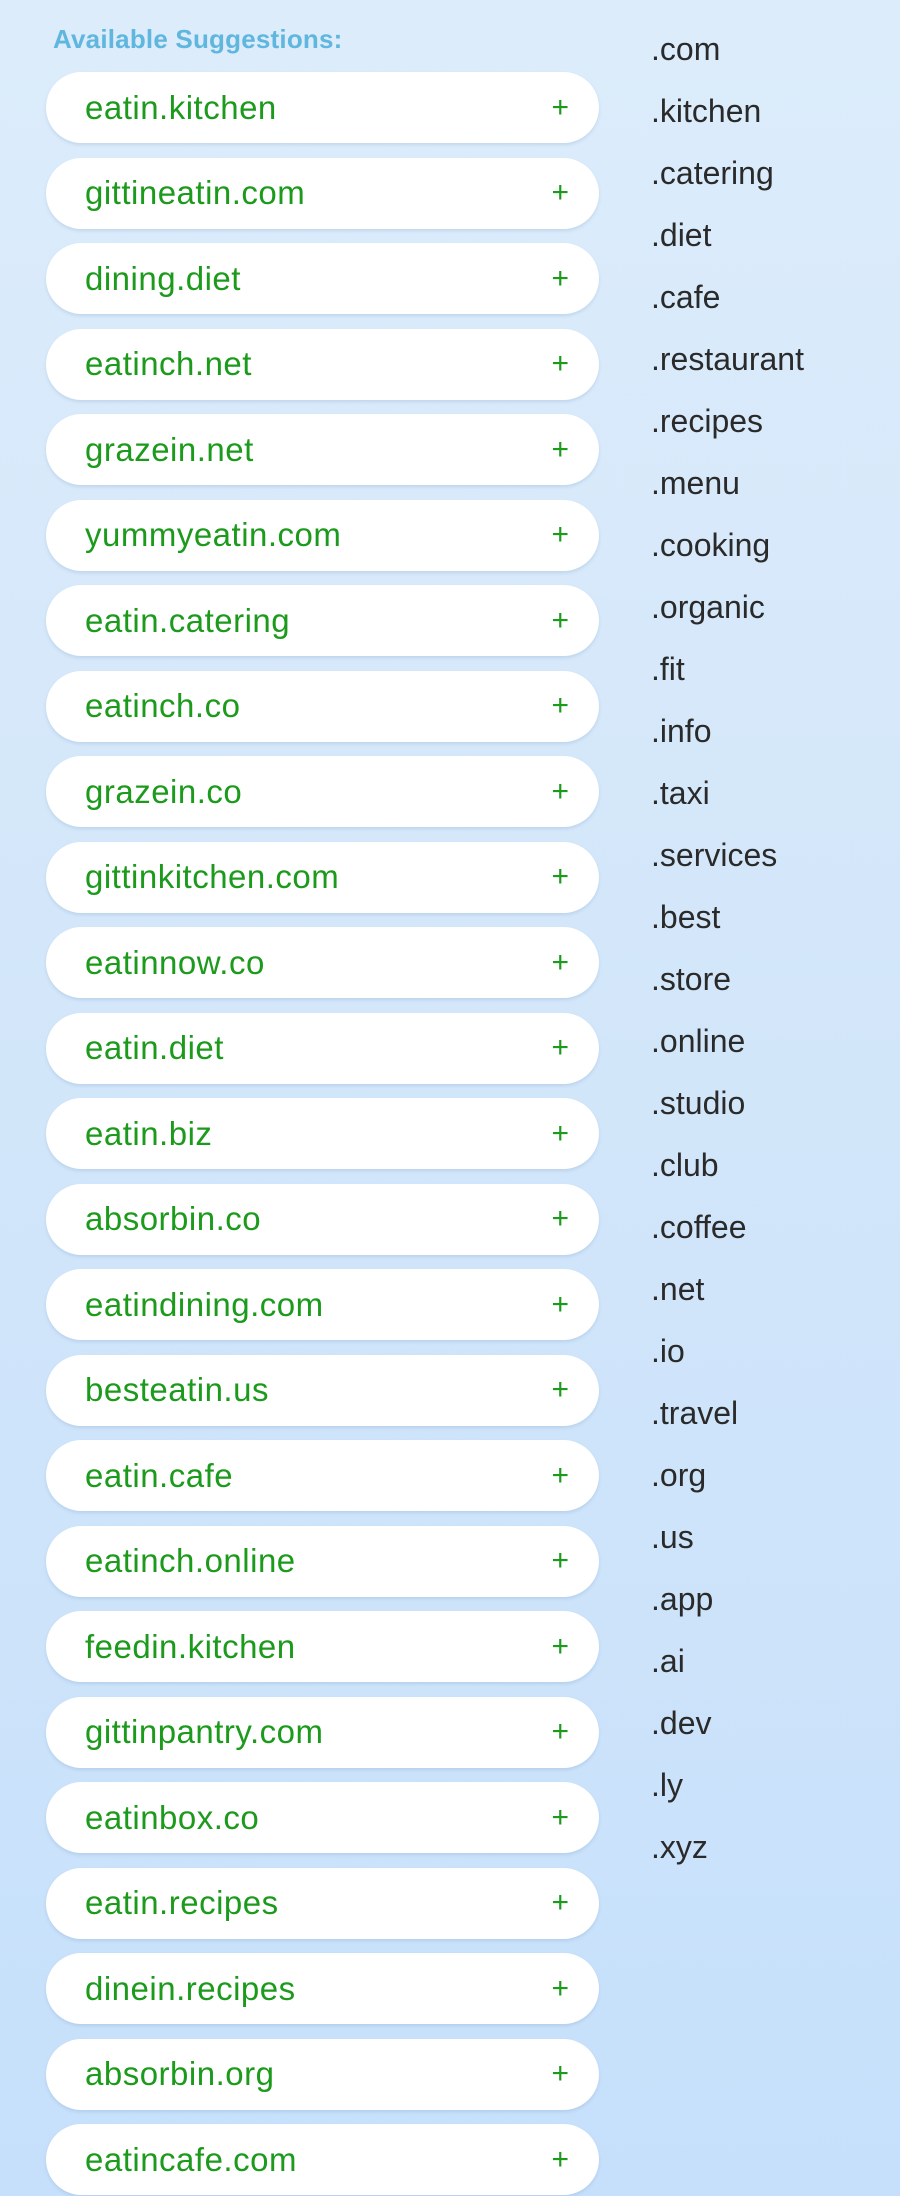 Image resolution: width=900 pixels, height=2196 pixels. I want to click on tld-item-10: .fit, so click(771, 677).